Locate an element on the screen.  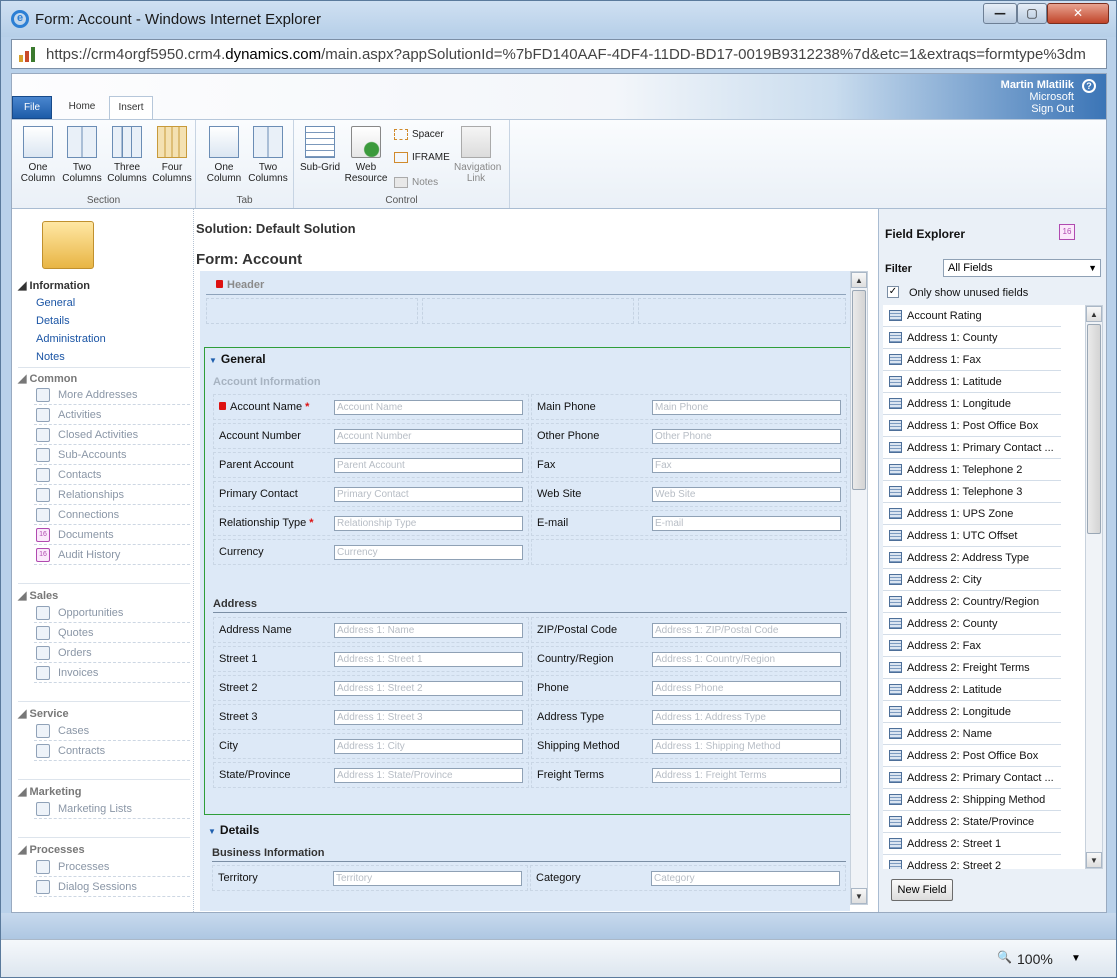
minimize-button: — is located at coordinates (1000, 13).